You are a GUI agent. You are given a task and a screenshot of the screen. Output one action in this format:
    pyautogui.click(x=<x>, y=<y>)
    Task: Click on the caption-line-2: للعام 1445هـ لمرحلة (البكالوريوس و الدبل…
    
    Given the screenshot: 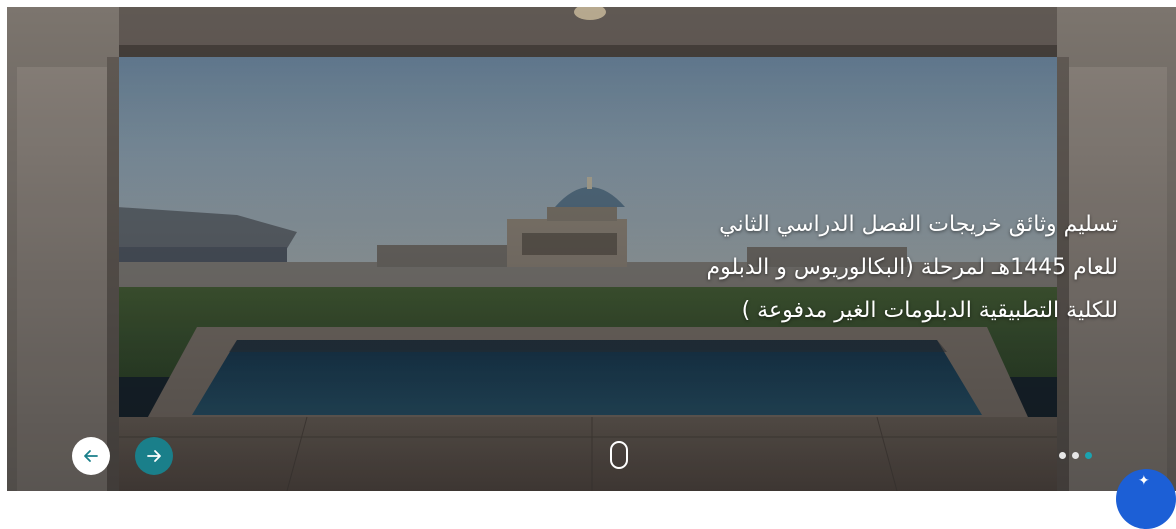 What is the action you would take?
    pyautogui.click(x=912, y=267)
    